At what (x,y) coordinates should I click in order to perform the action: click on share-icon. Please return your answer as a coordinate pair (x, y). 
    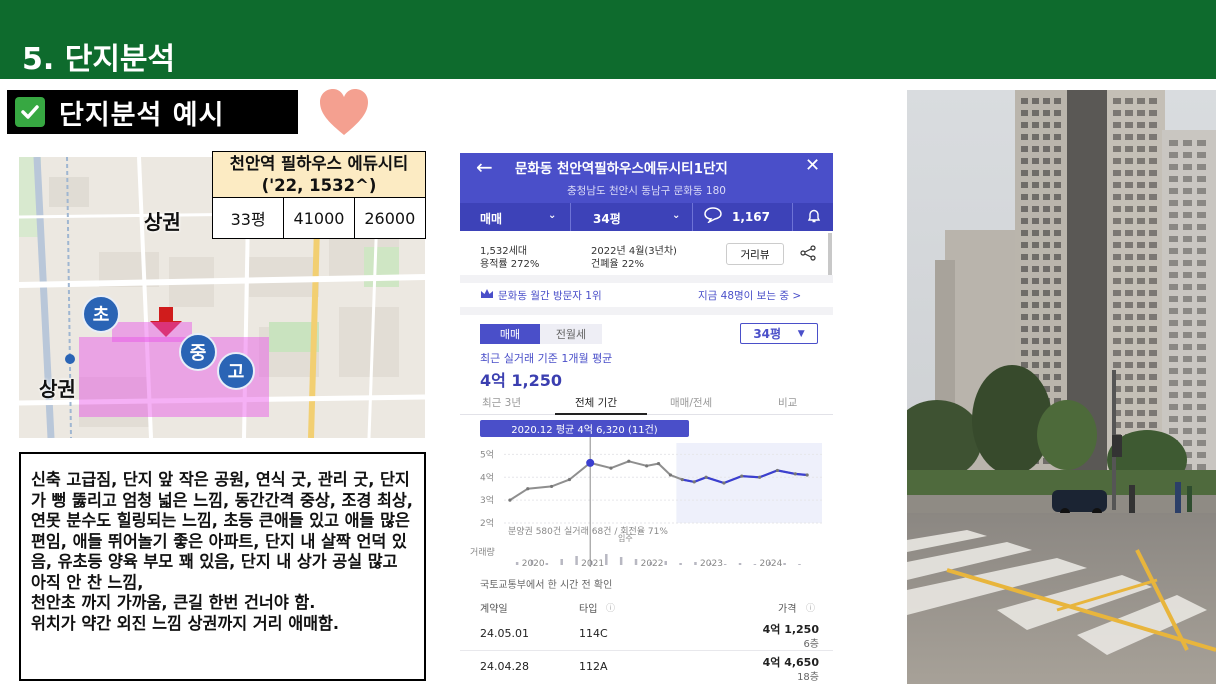
    Looking at the image, I should click on (808, 255).